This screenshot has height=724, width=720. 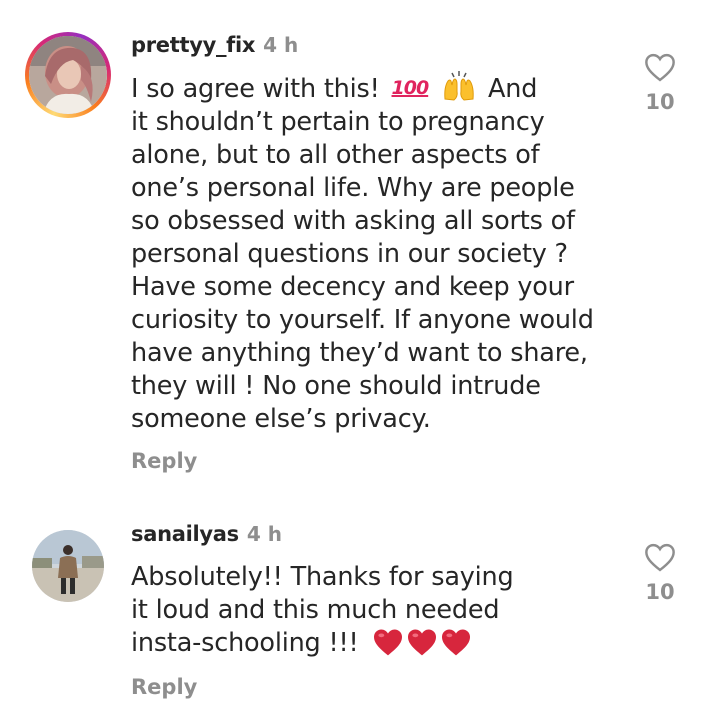 I want to click on avatar-wrapper, so click(x=68, y=566).